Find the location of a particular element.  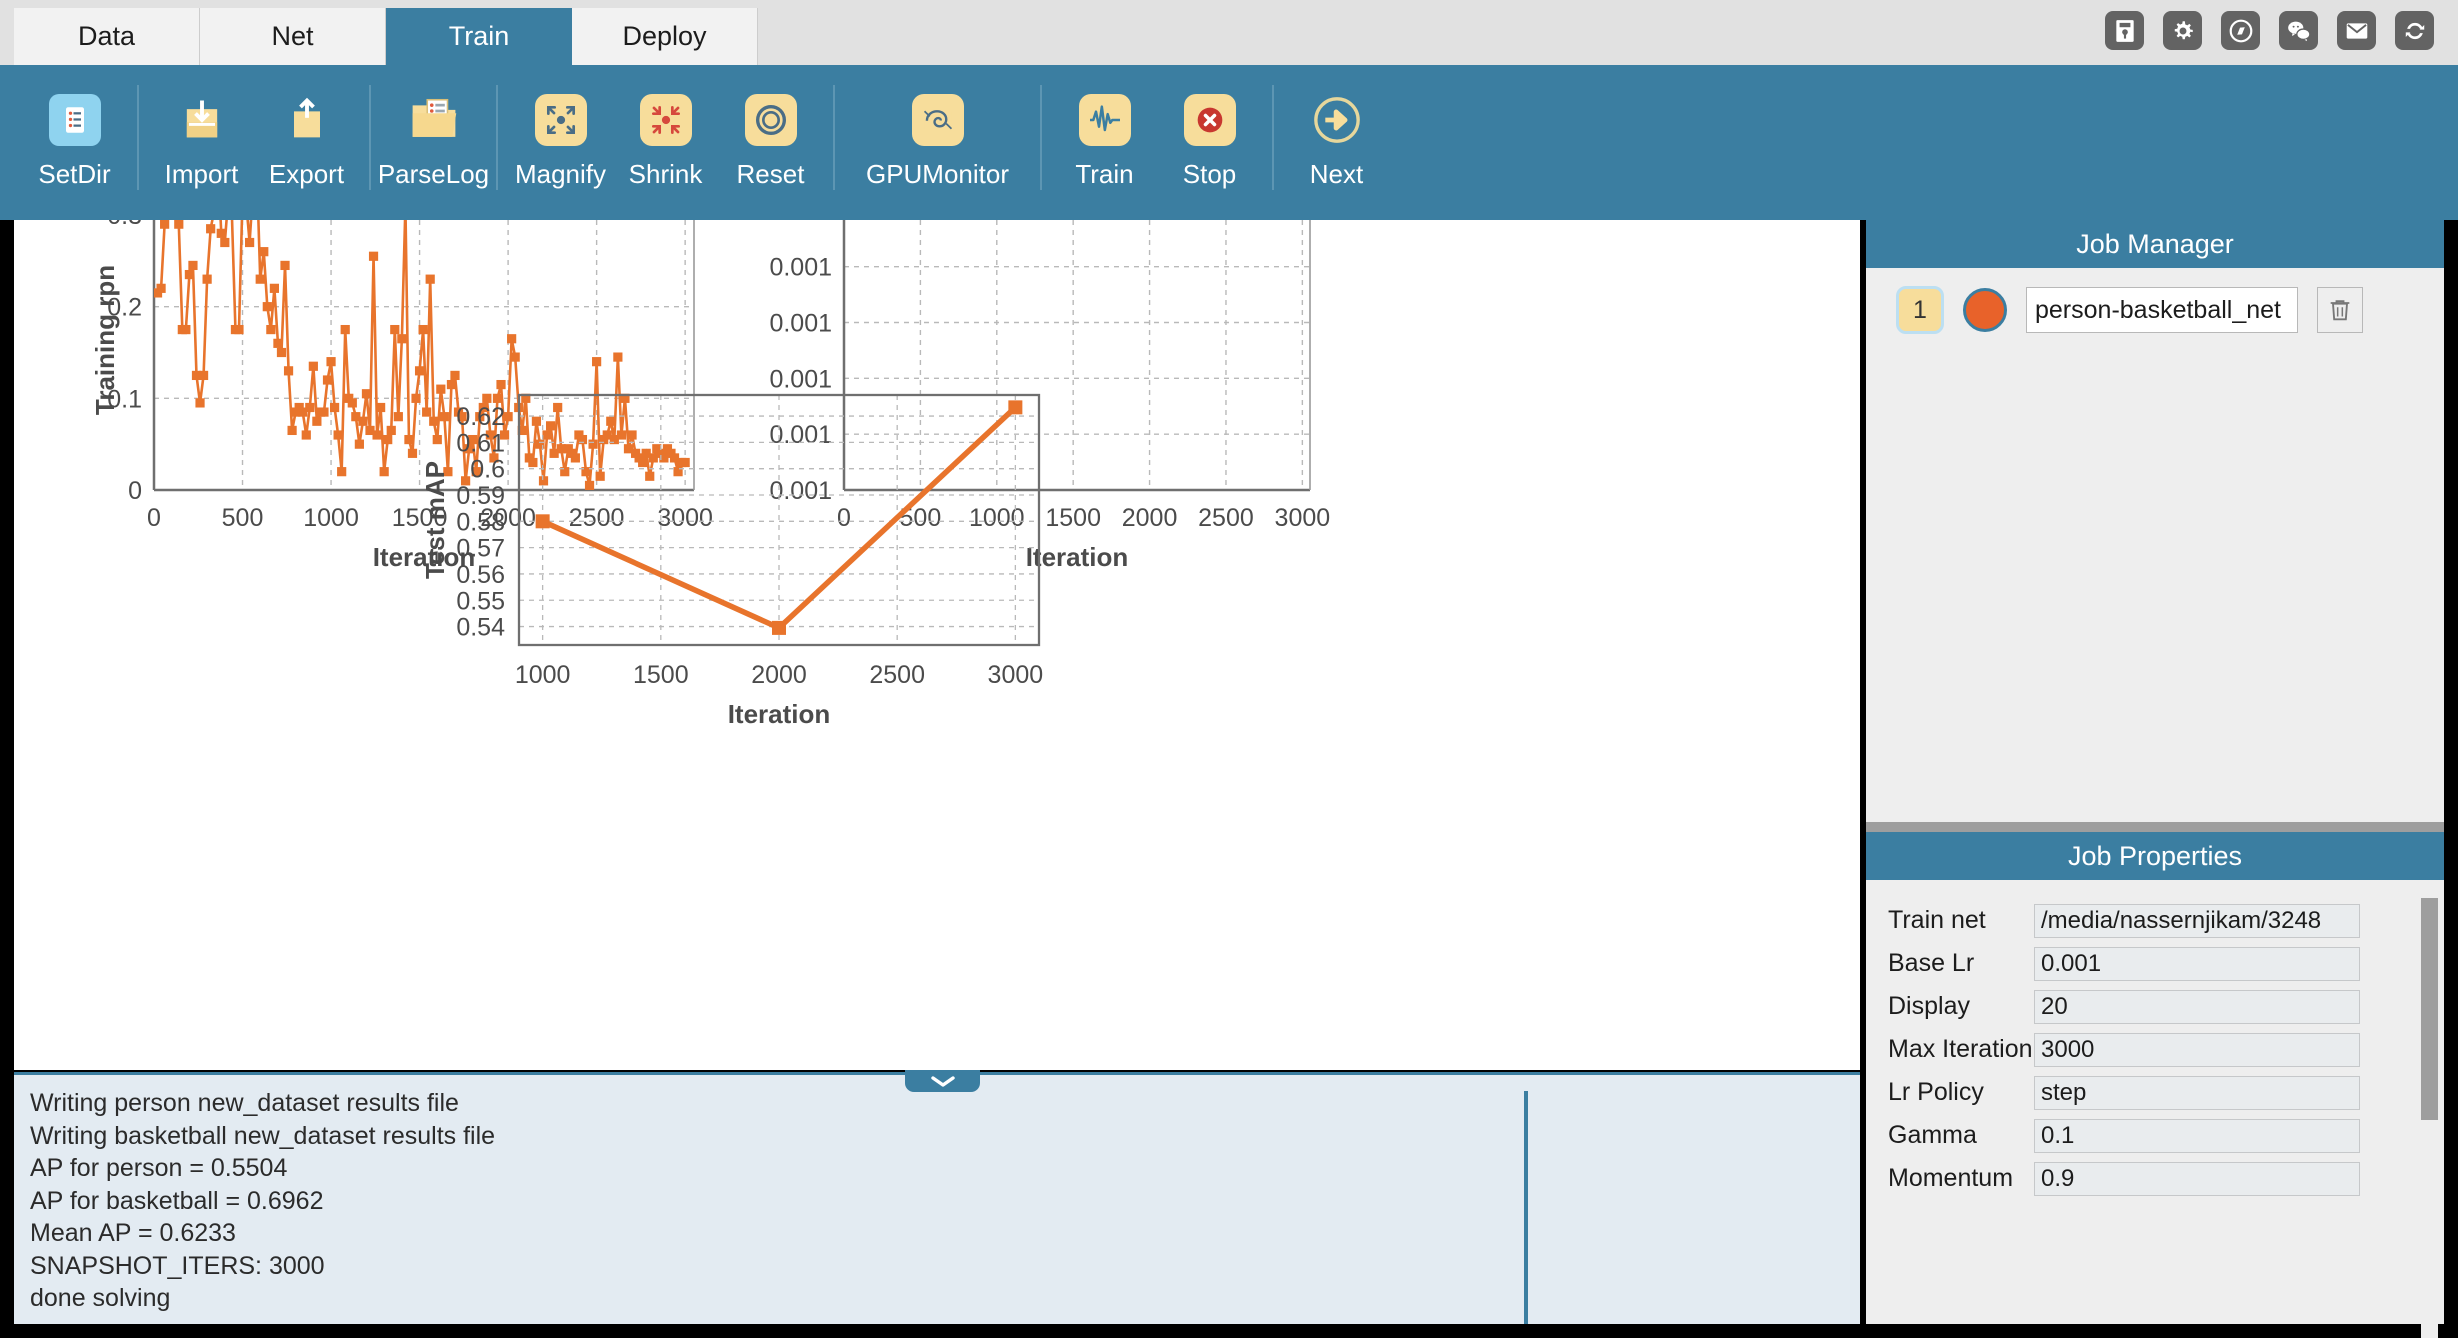

property-value-field: 20 is located at coordinates (2197, 1006).